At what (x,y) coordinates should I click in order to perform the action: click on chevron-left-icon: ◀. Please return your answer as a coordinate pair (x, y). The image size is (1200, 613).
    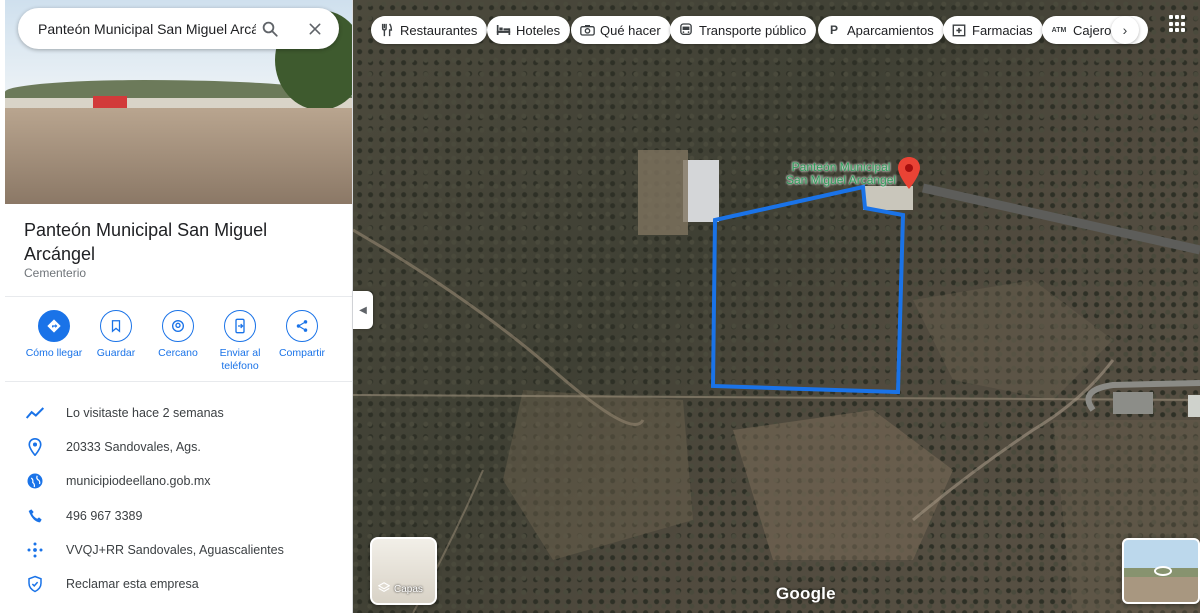
    Looking at the image, I should click on (363, 310).